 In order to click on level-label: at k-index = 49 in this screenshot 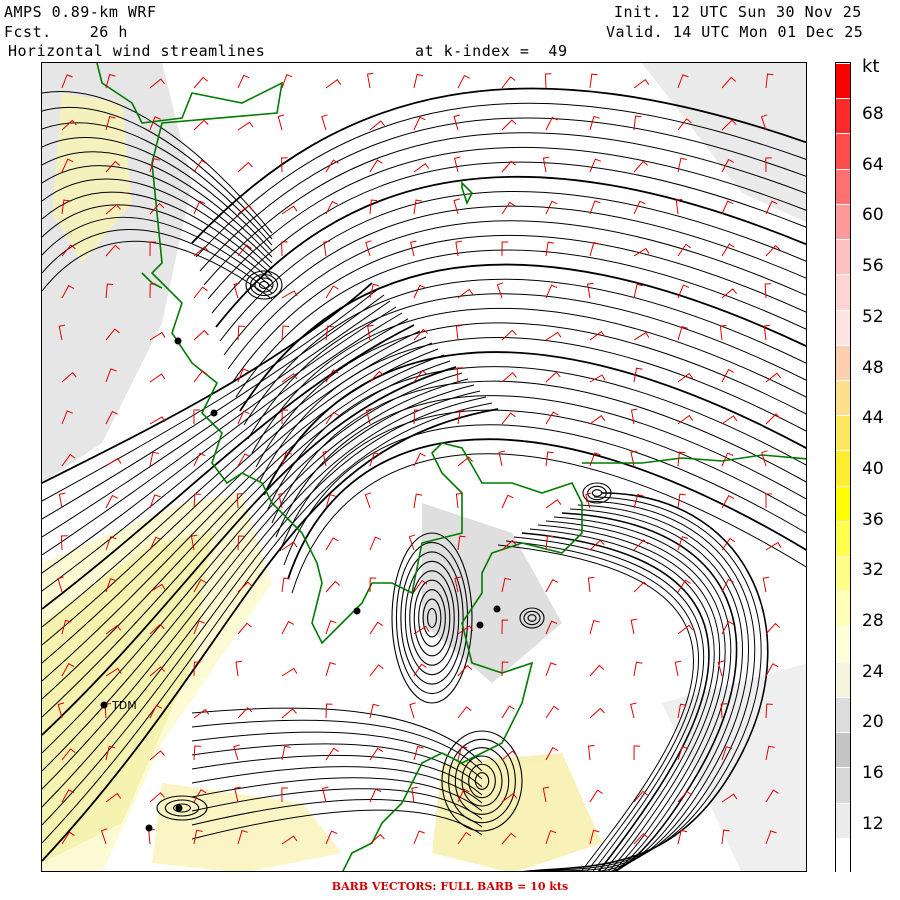, I will do `click(491, 51)`.